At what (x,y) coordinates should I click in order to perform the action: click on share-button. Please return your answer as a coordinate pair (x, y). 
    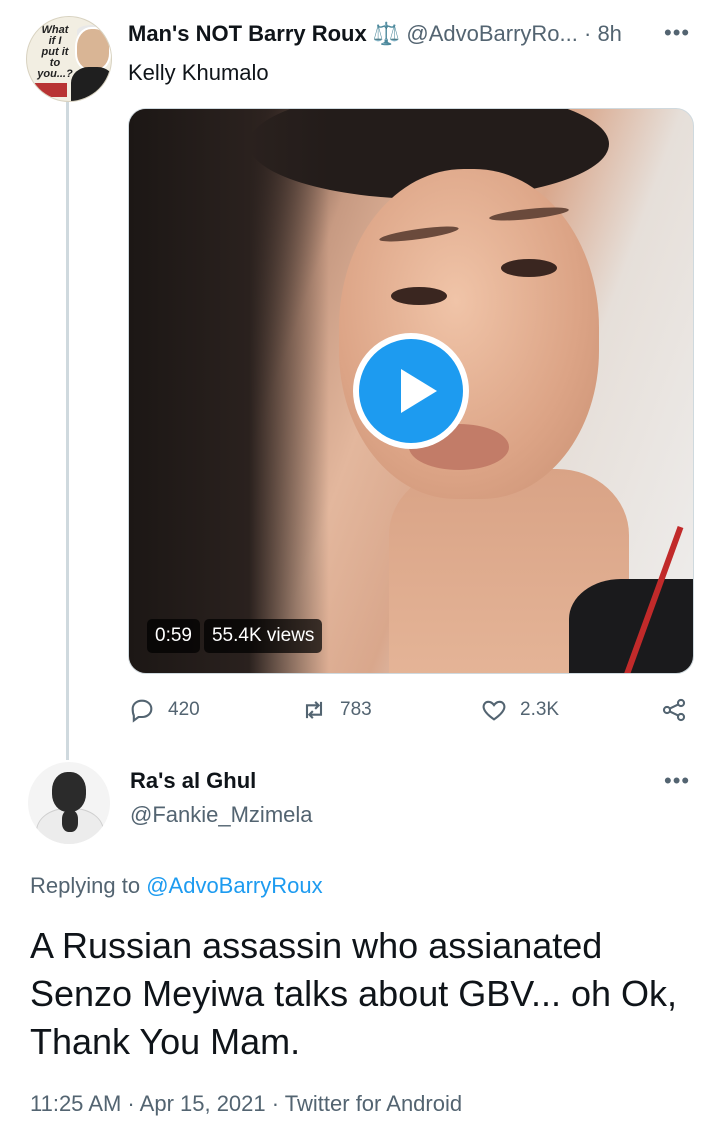
    Looking at the image, I should click on (674, 710).